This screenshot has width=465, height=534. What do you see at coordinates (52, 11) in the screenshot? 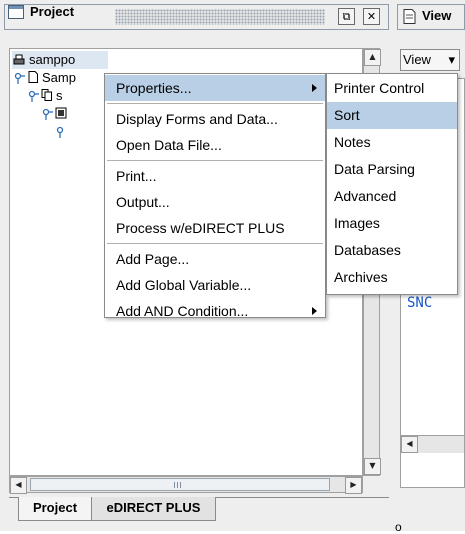
I see `project-title: Project` at bounding box center [52, 11].